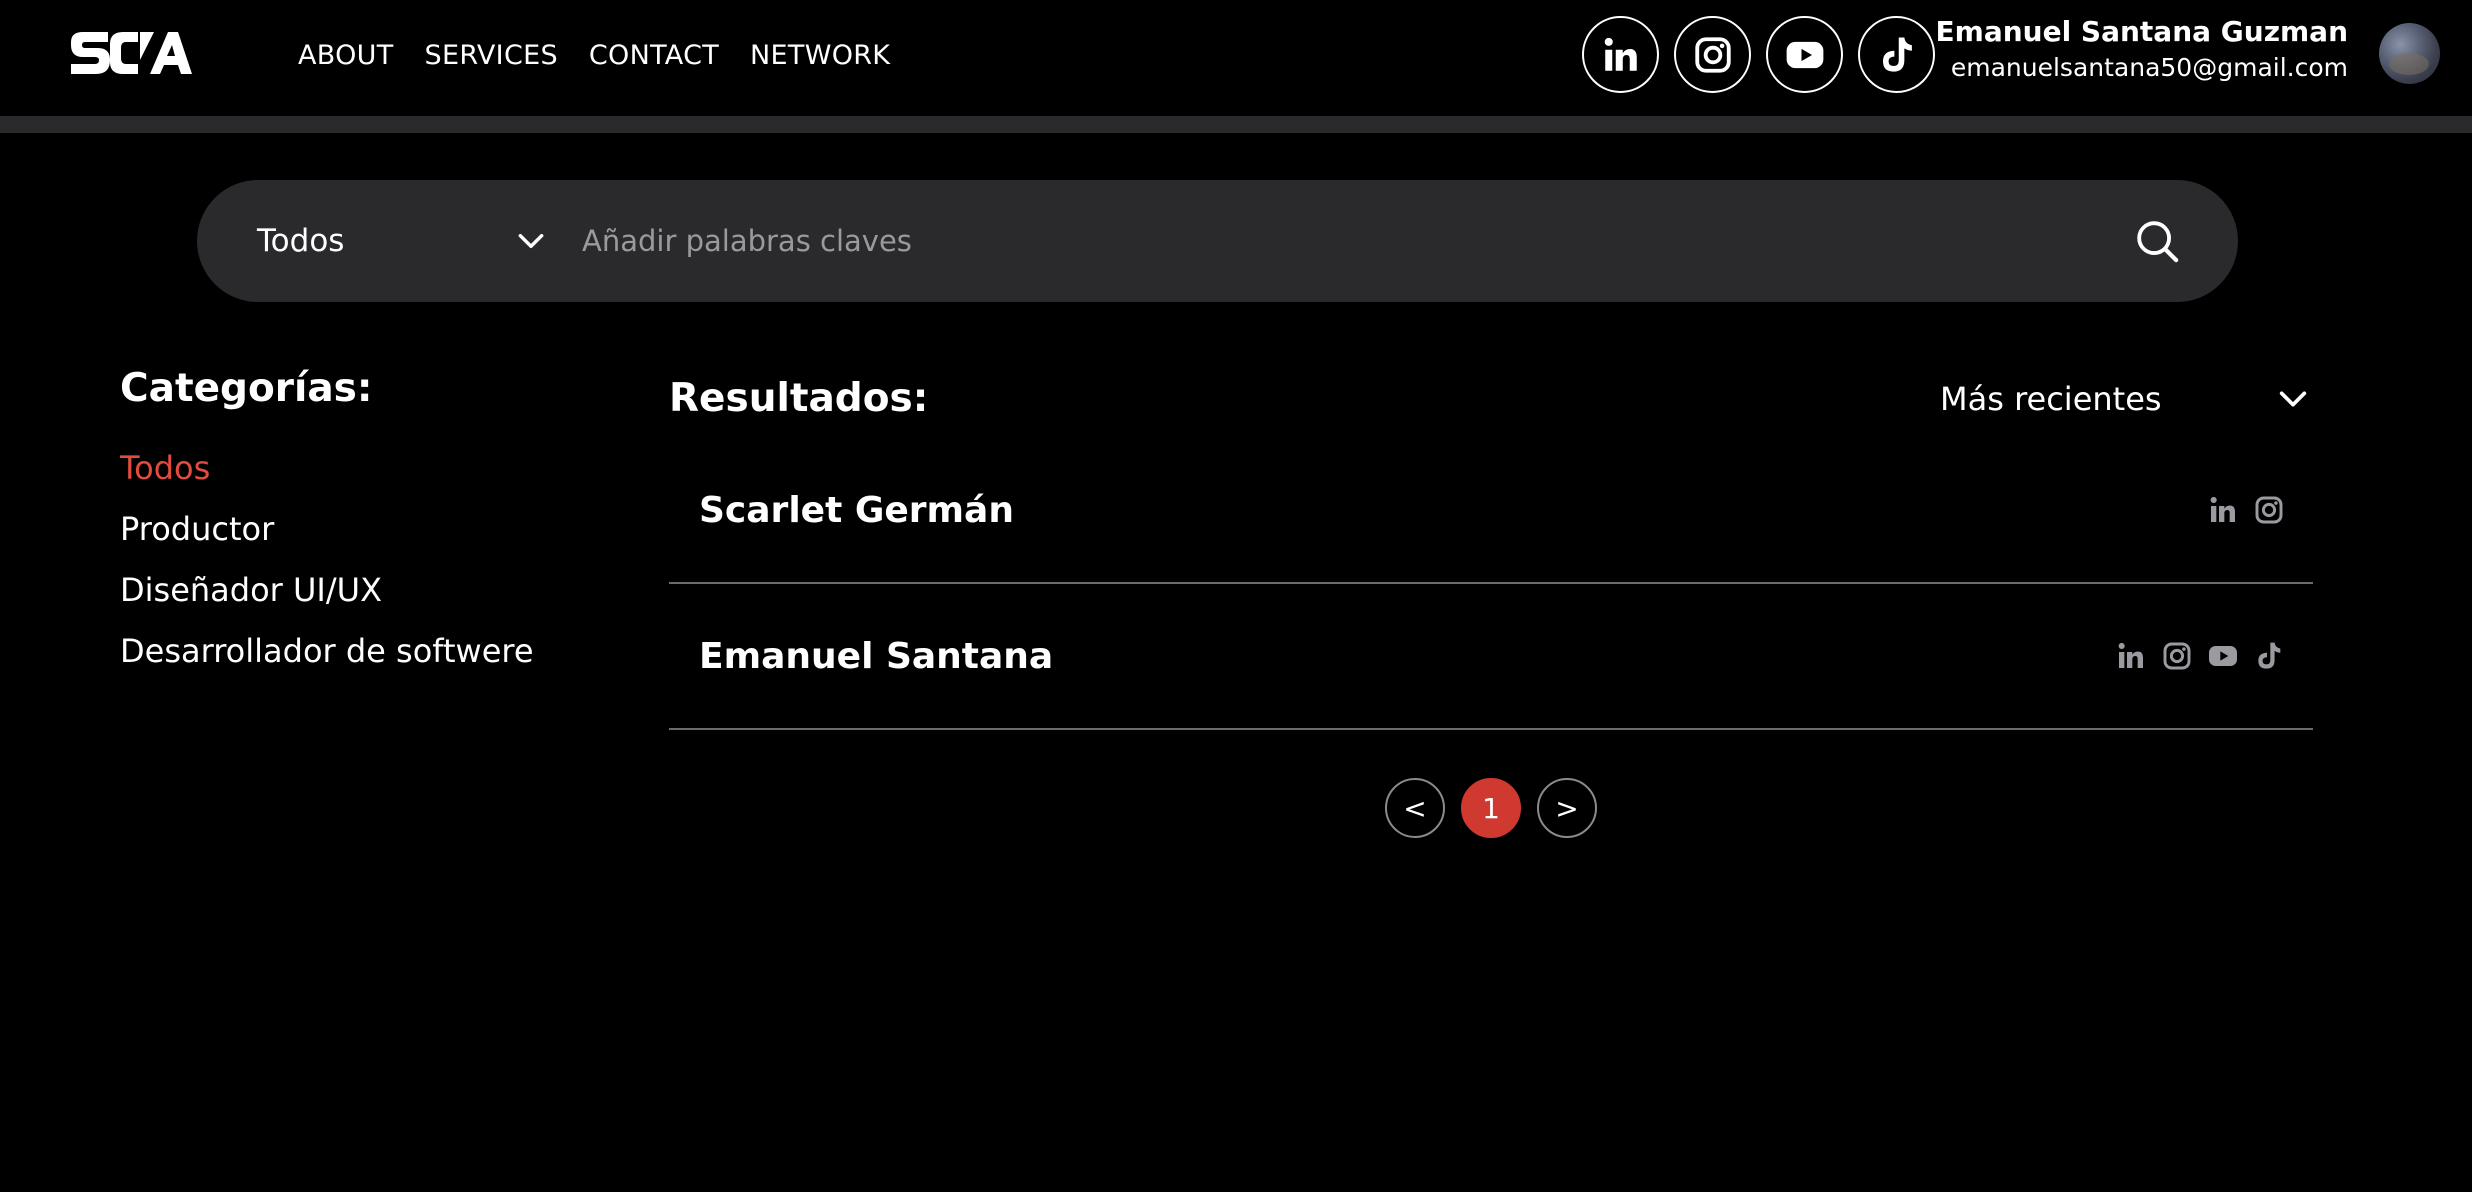  What do you see at coordinates (2409, 53) in the screenshot?
I see `avatar` at bounding box center [2409, 53].